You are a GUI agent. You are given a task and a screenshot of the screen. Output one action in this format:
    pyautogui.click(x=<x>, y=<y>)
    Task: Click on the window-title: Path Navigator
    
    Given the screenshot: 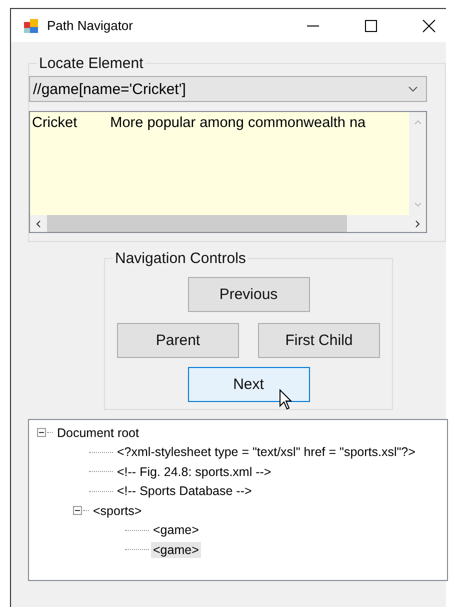 What is the action you would take?
    pyautogui.click(x=90, y=25)
    